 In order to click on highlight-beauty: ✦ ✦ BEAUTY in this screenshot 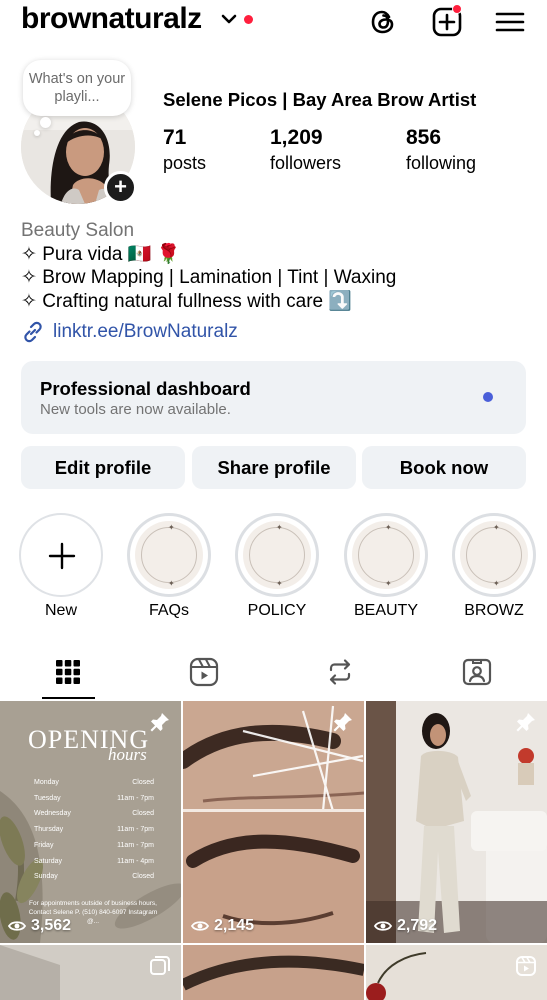, I will do `click(386, 566)`.